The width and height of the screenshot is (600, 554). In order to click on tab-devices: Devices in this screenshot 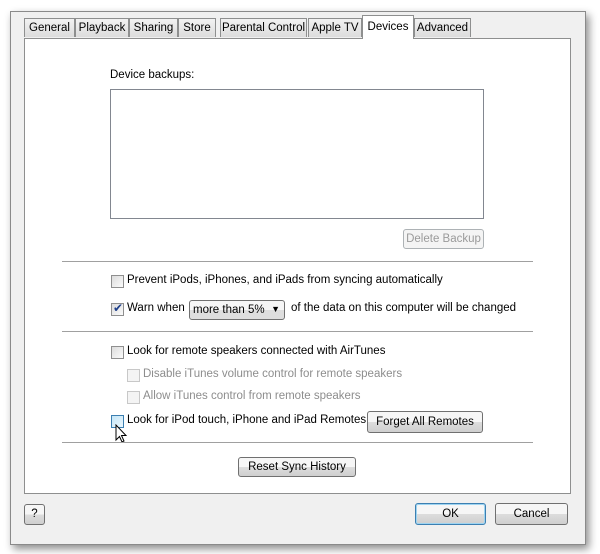, I will do `click(388, 27)`.